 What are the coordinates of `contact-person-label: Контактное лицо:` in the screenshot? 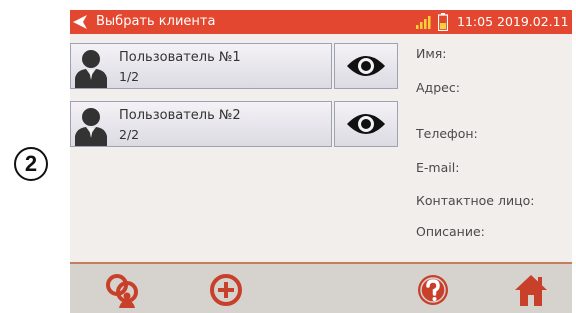 It's located at (475, 200).